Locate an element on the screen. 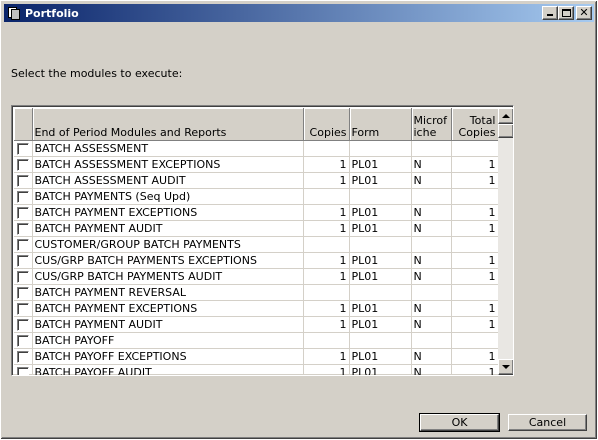 This screenshot has width=598, height=440. table-row: CUS/GRP BATCH PAYMENTS EXCEPTIONS 1 PL01 N 1 is located at coordinates (256, 260).